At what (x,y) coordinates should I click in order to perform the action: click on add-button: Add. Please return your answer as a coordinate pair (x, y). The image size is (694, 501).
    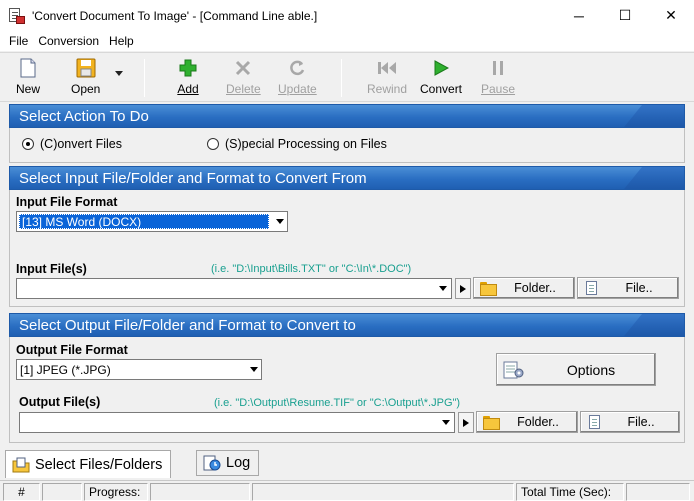
    Looking at the image, I should click on (188, 78).